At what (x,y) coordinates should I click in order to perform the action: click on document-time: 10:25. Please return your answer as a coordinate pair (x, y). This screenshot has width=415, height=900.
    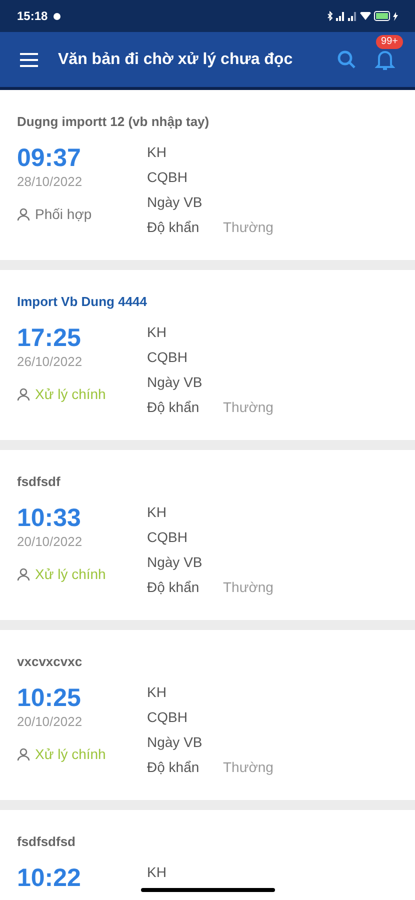
    Looking at the image, I should click on (49, 698).